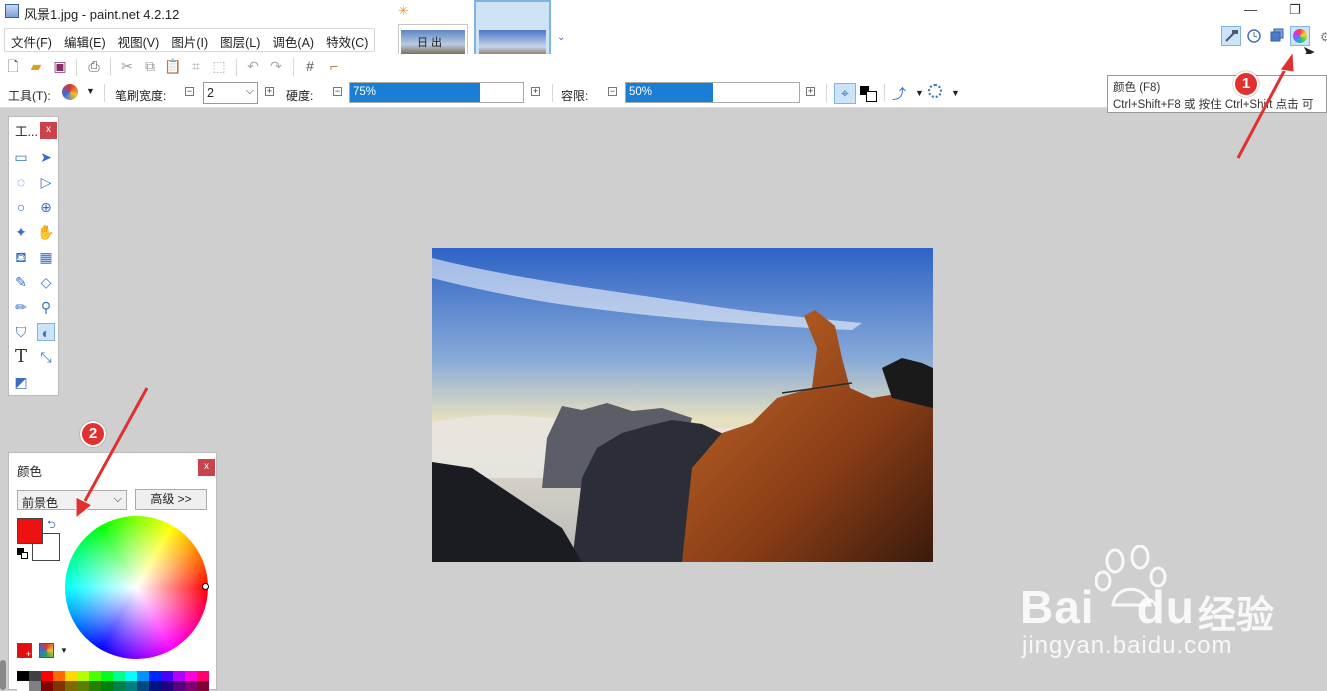  Describe the element at coordinates (13, 66) in the screenshot. I see `new-file-icon: 🗋` at that location.